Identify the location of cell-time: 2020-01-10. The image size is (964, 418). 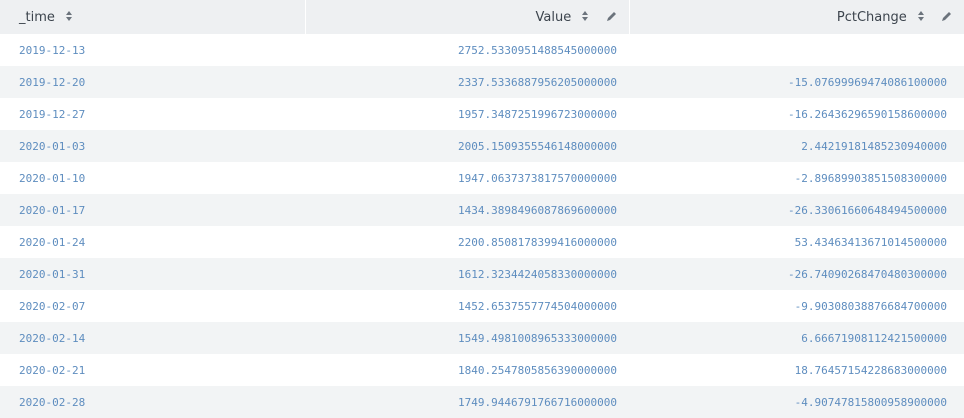
(152, 178).